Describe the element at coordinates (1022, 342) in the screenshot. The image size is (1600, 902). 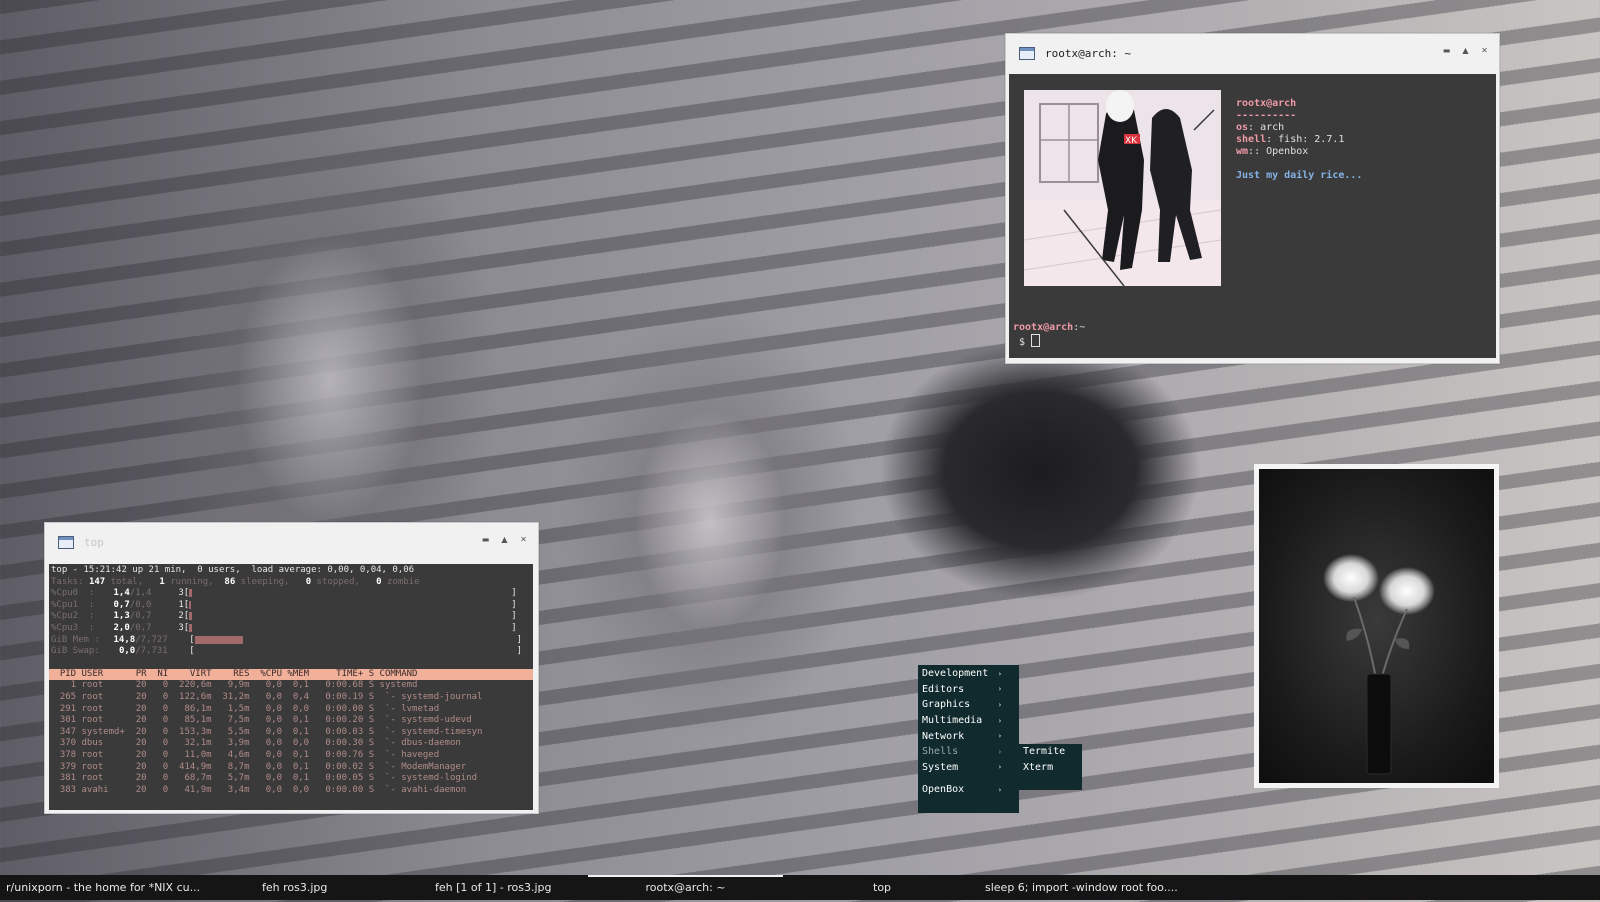
I see `prompt-symbol: $` at that location.